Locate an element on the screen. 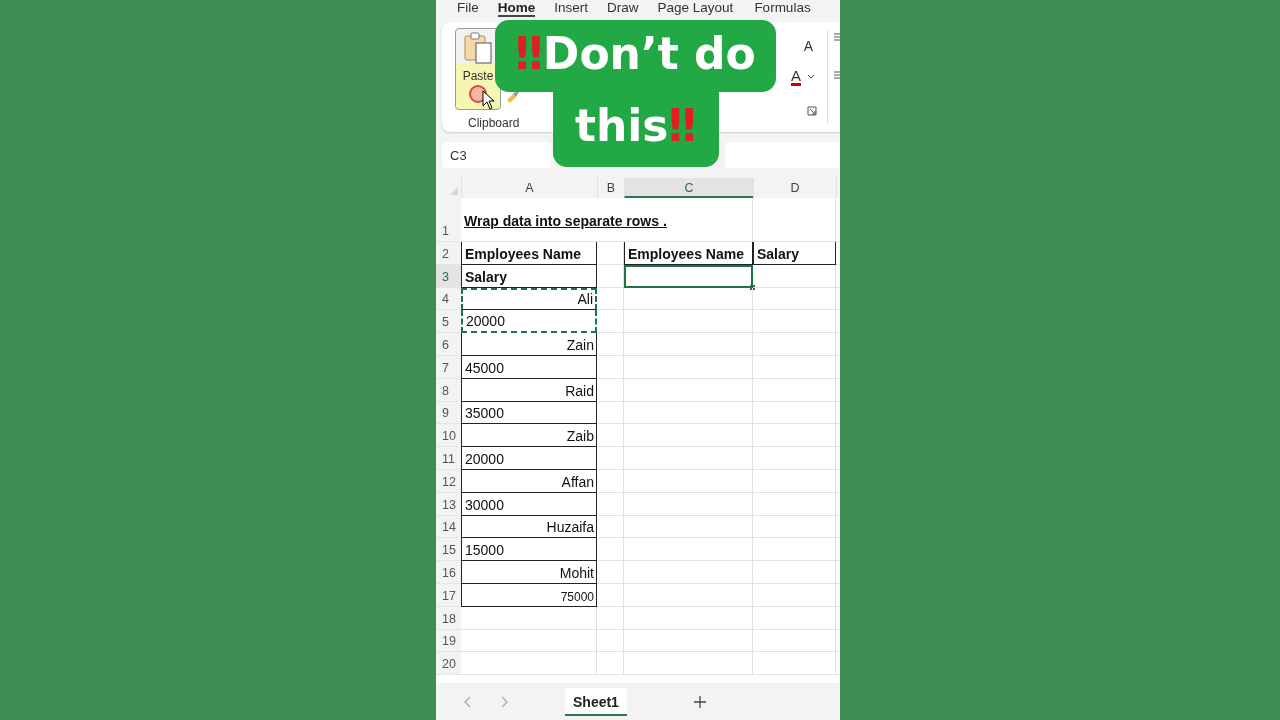 The width and height of the screenshot is (1280, 720). ribbon-tab: Insert is located at coordinates (571, 9).